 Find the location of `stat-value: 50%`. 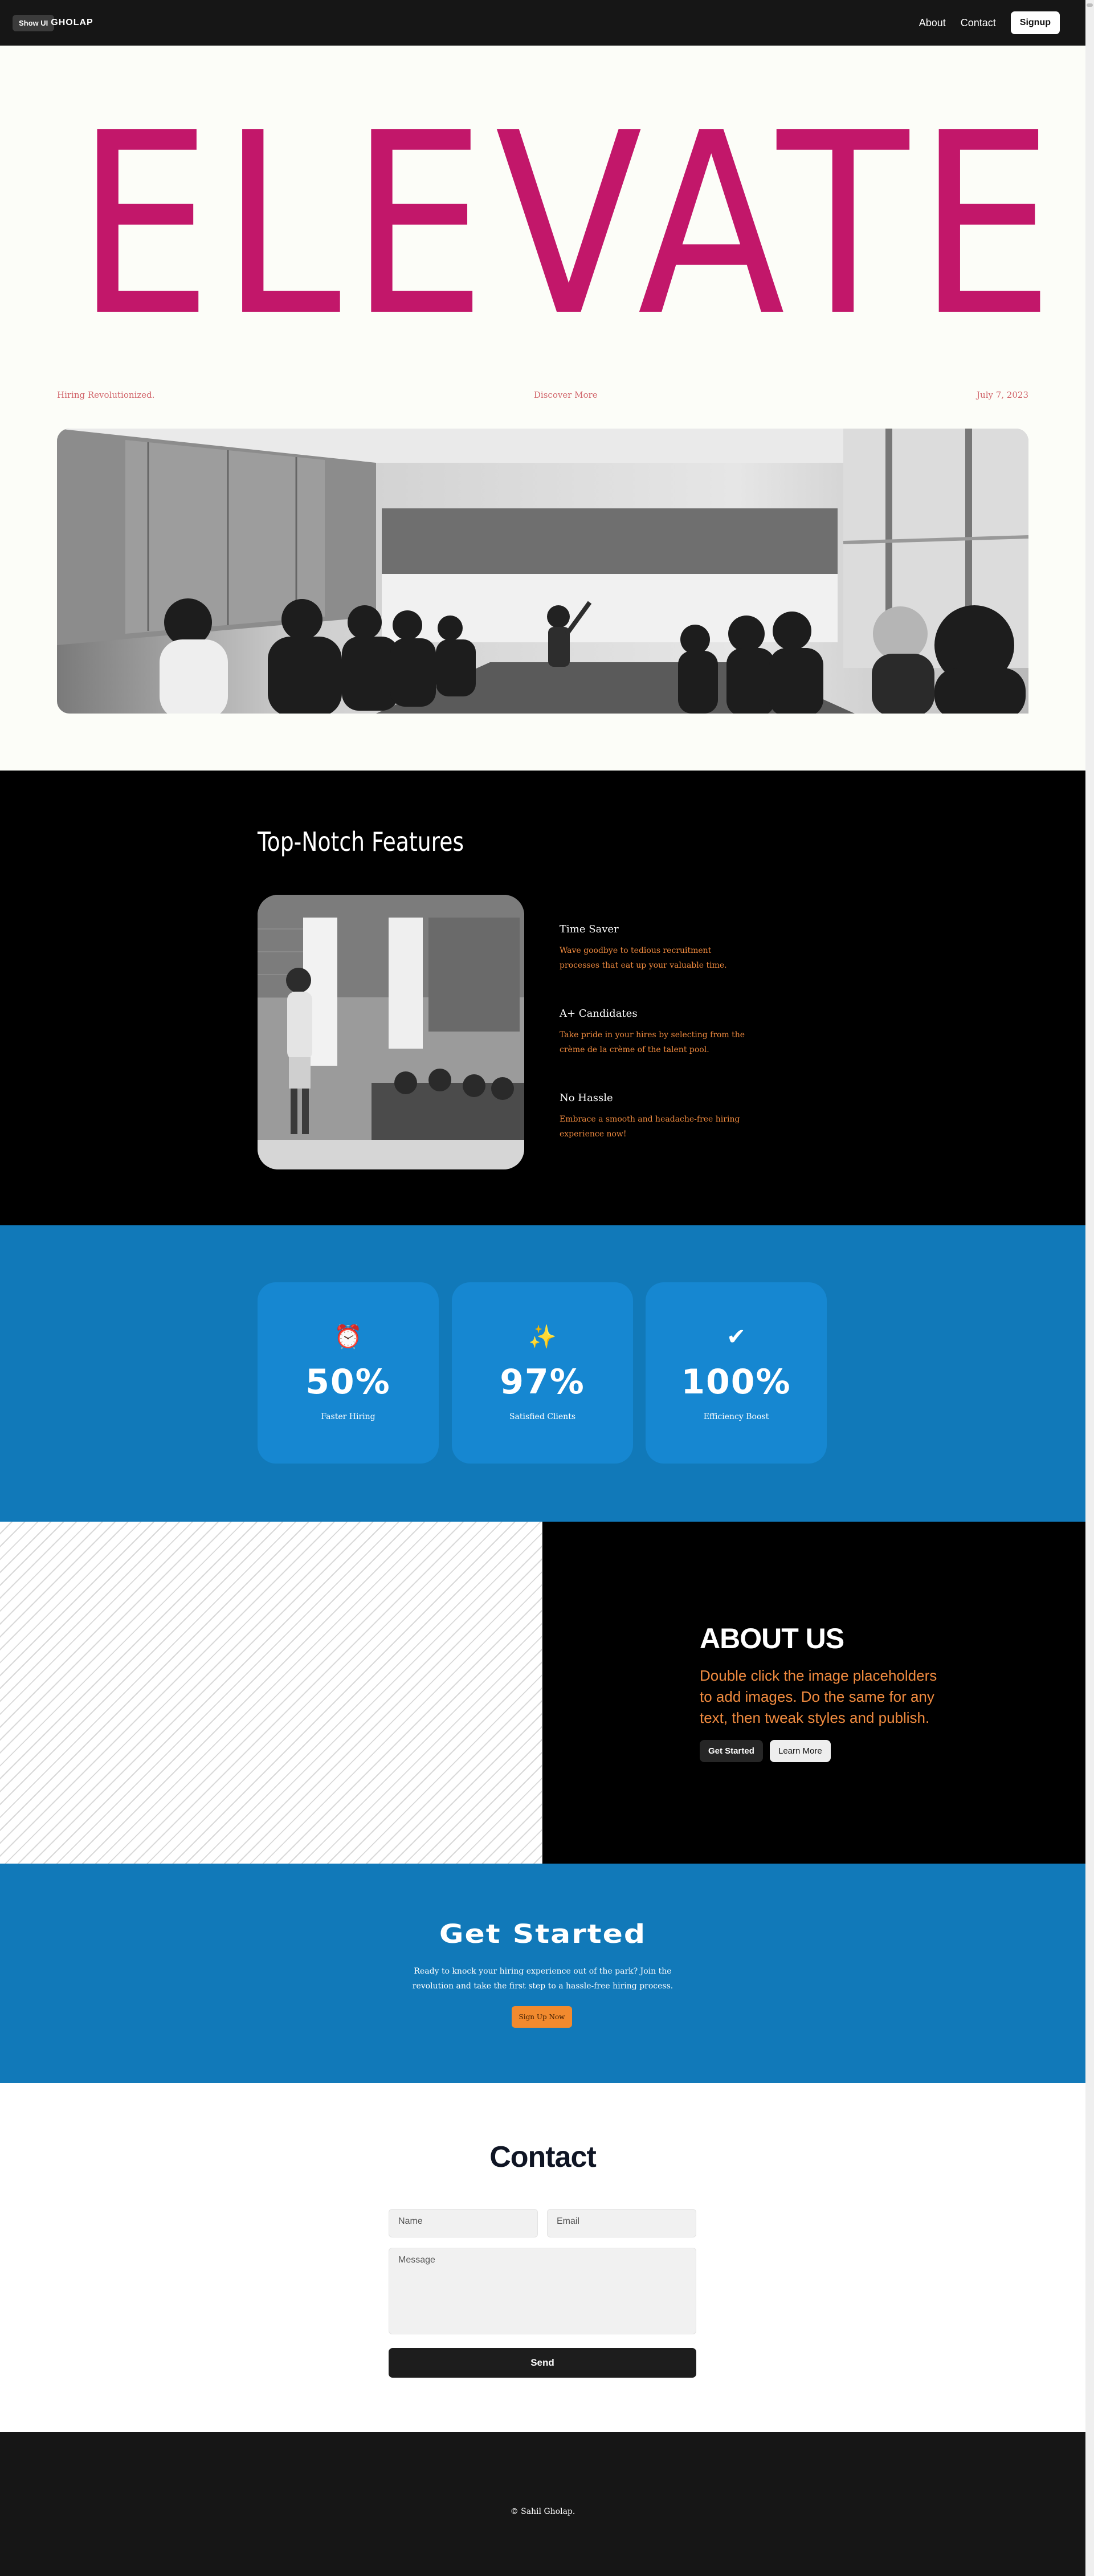

stat-value: 50% is located at coordinates (348, 1382).